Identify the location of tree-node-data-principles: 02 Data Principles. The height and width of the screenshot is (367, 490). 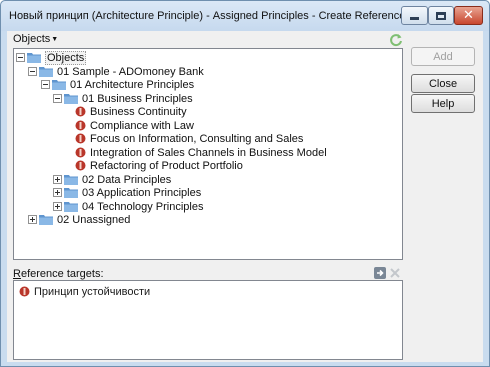
(112, 179).